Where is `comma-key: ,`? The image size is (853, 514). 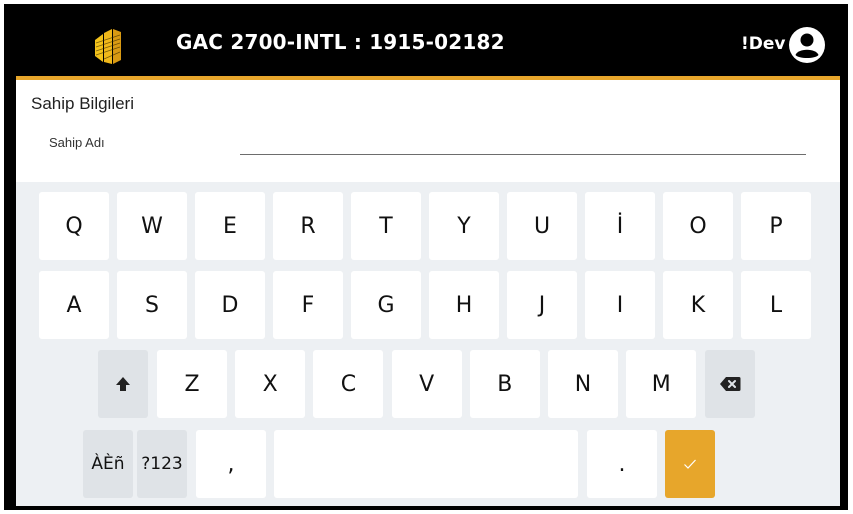 comma-key: , is located at coordinates (231, 464).